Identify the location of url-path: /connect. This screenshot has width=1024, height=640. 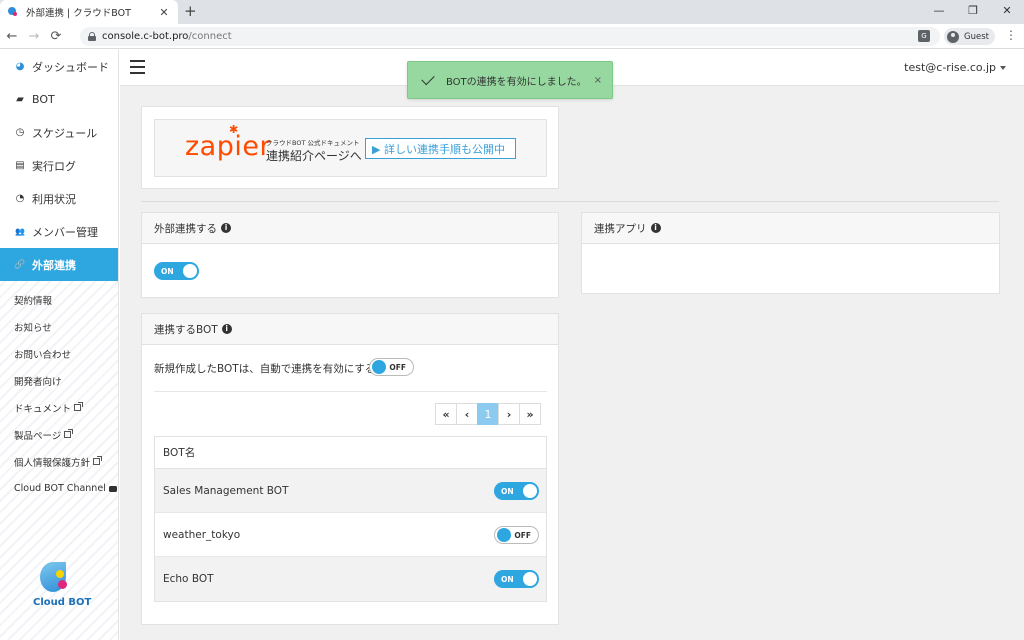
(210, 36).